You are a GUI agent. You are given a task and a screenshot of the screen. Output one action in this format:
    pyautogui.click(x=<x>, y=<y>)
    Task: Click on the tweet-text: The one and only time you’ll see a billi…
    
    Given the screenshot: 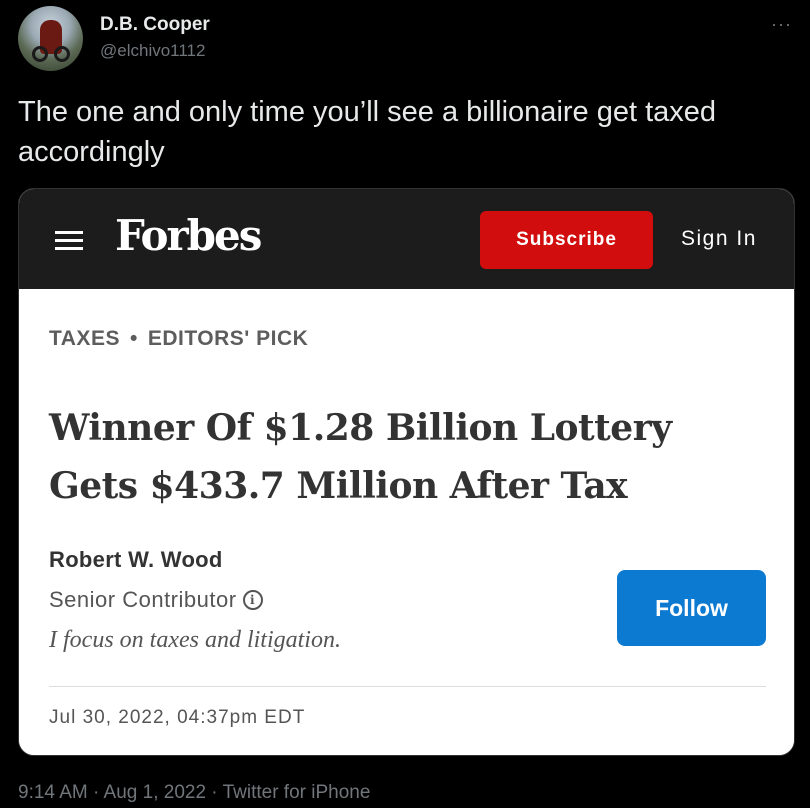 What is the action you would take?
    pyautogui.click(x=367, y=132)
    